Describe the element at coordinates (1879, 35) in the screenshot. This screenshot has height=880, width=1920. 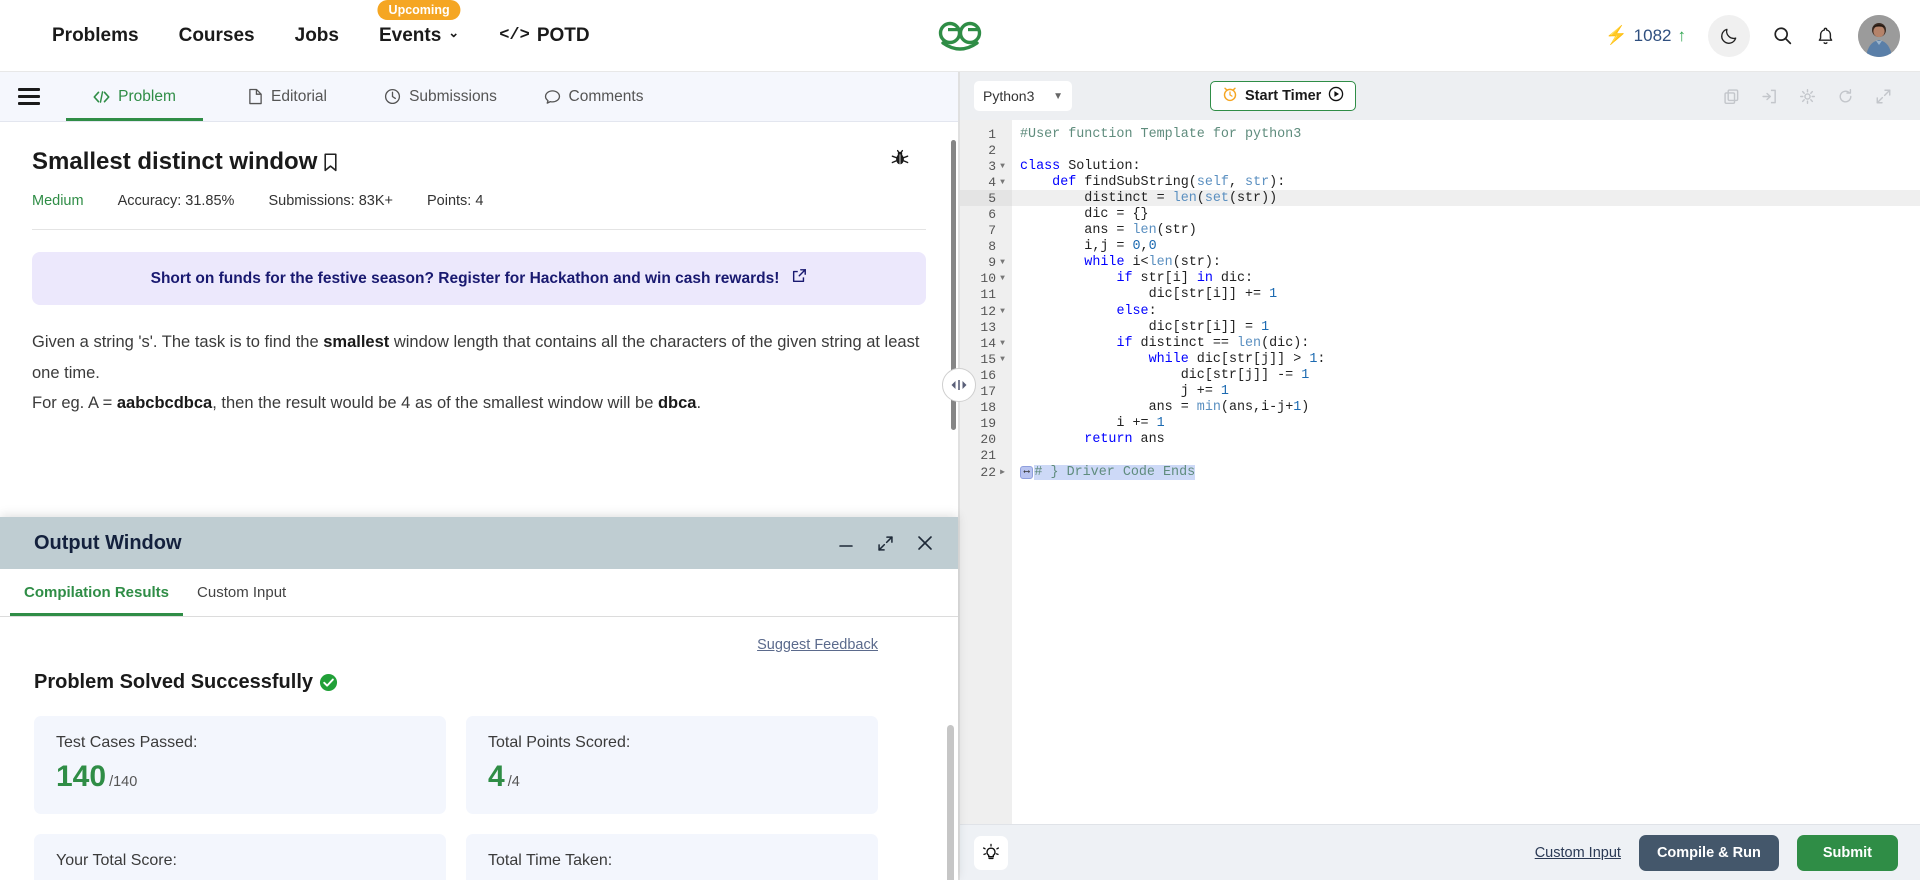
I see `user-avatar` at that location.